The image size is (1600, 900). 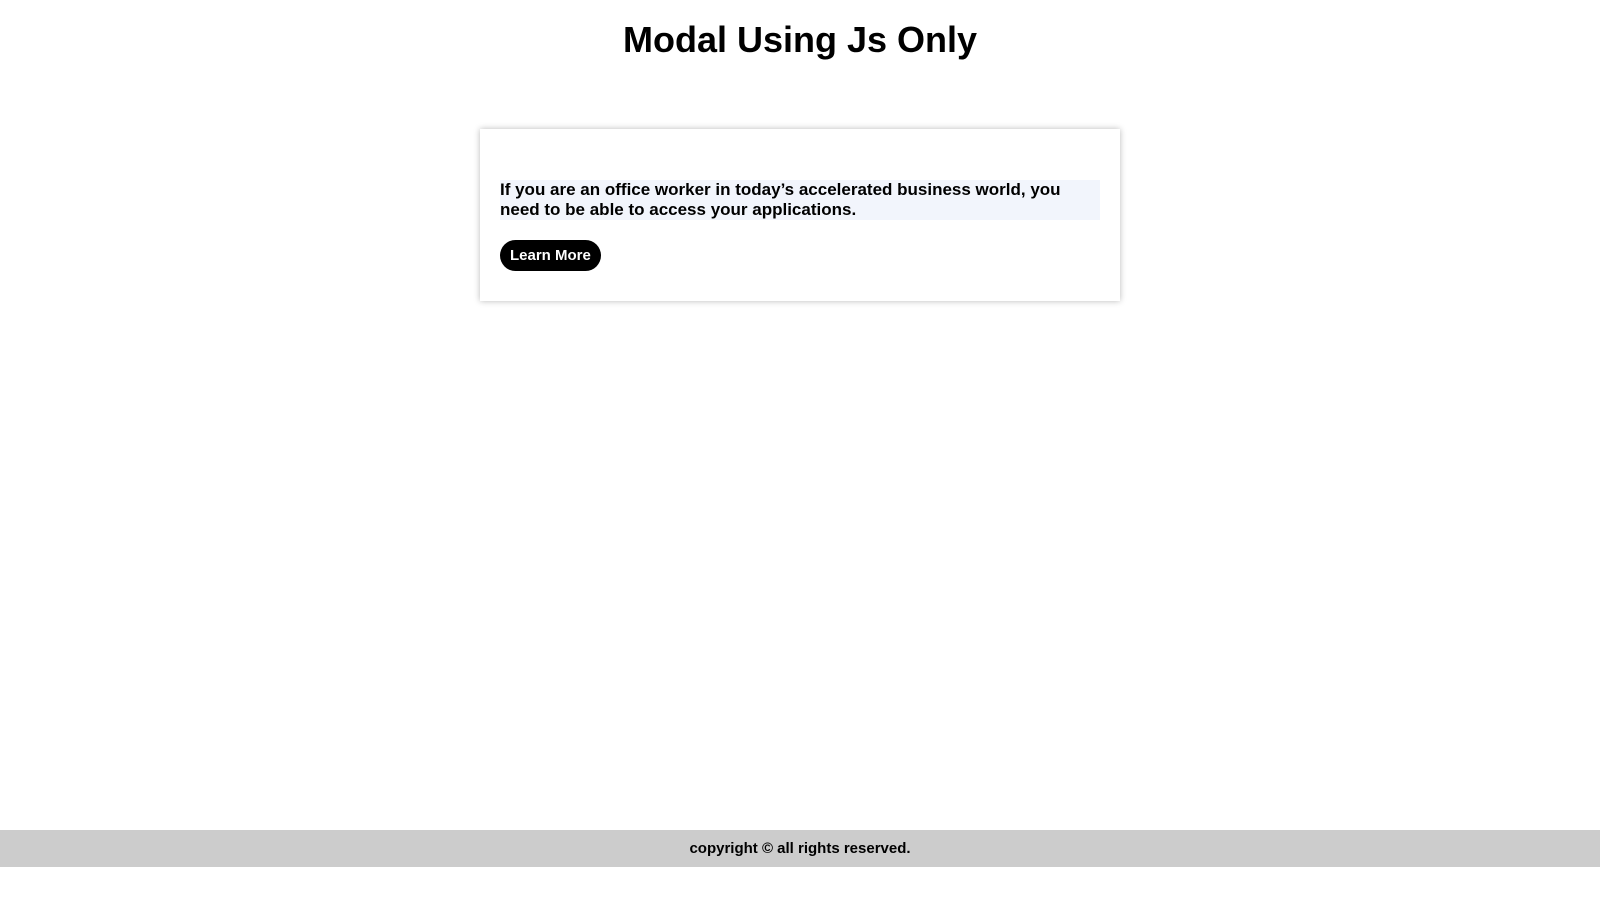 I want to click on learn-more-button: Learn More, so click(x=550, y=255).